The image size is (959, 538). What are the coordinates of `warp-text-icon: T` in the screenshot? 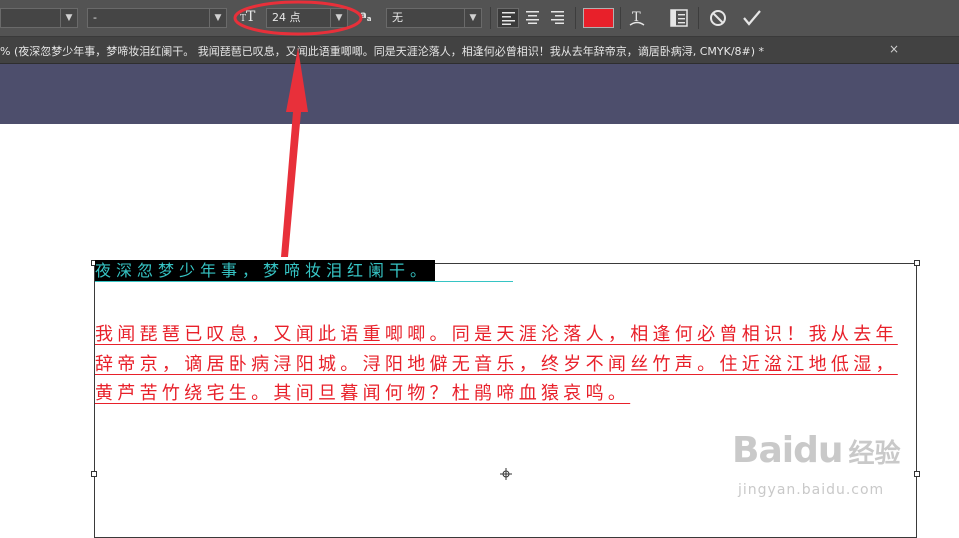 It's located at (637, 18).